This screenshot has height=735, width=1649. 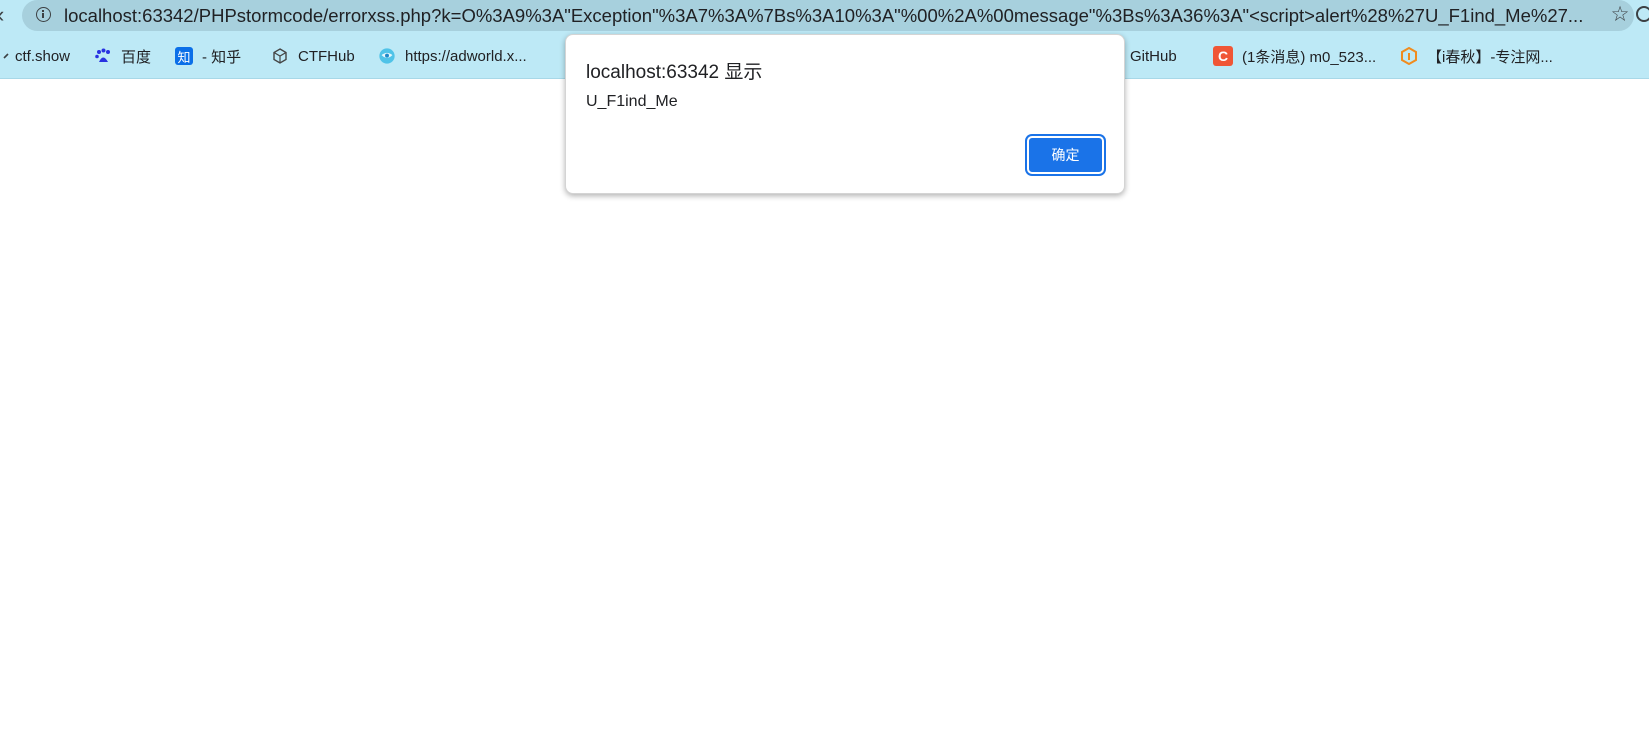 I want to click on back-arrow-icon: ‹, so click(x=2, y=15).